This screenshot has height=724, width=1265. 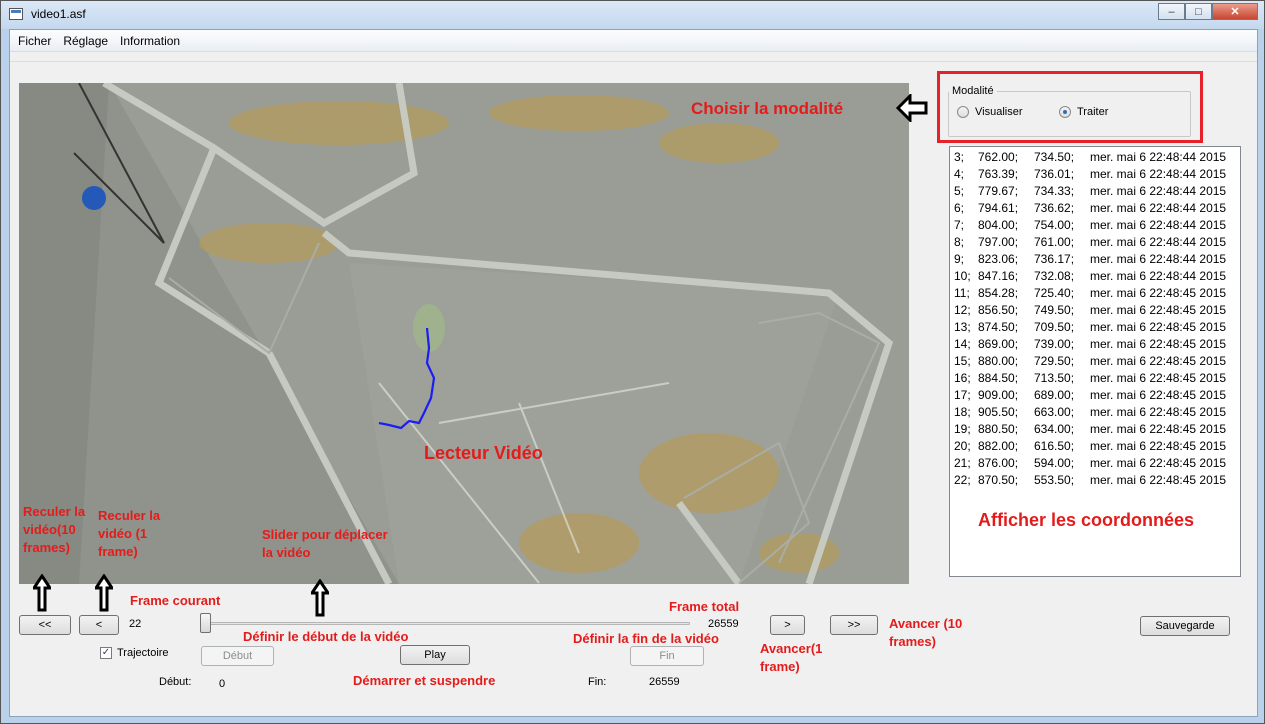 What do you see at coordinates (1054, 480) in the screenshot?
I see `coordinate-cell: 553.50;` at bounding box center [1054, 480].